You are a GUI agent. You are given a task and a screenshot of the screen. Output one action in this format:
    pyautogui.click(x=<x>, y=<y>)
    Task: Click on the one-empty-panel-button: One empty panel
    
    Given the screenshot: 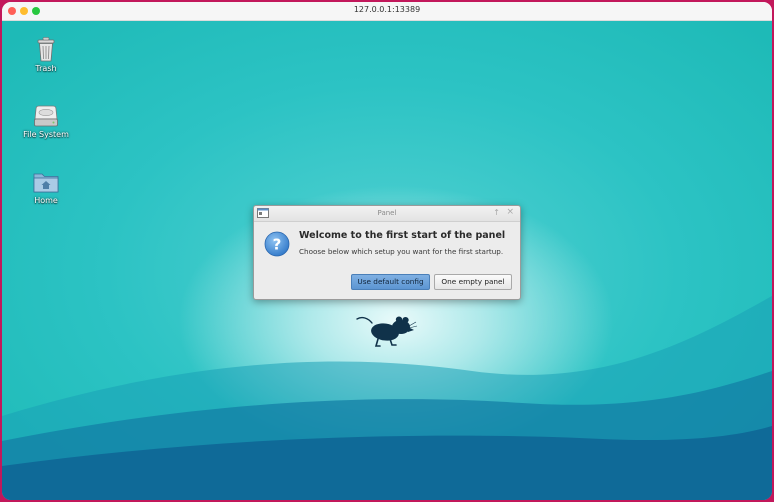 What is the action you would take?
    pyautogui.click(x=473, y=282)
    